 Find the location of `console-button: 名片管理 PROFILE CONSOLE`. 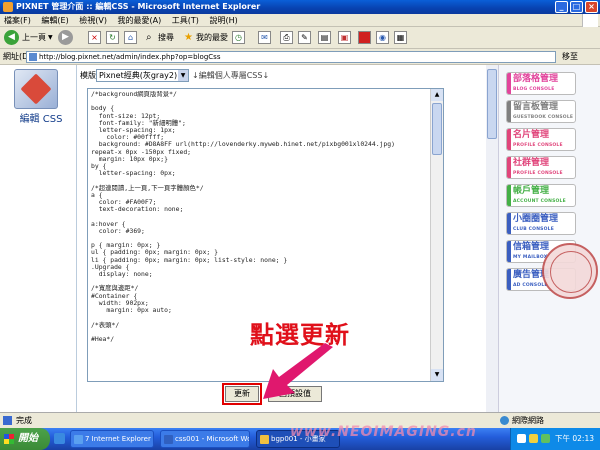

console-button: 名片管理 PROFILE CONSOLE is located at coordinates (541, 139).